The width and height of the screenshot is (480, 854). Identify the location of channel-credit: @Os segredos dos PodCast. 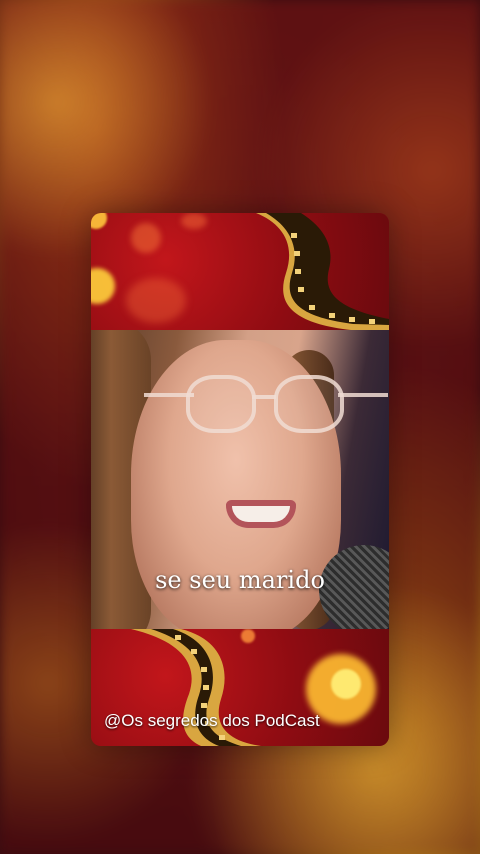
(212, 720).